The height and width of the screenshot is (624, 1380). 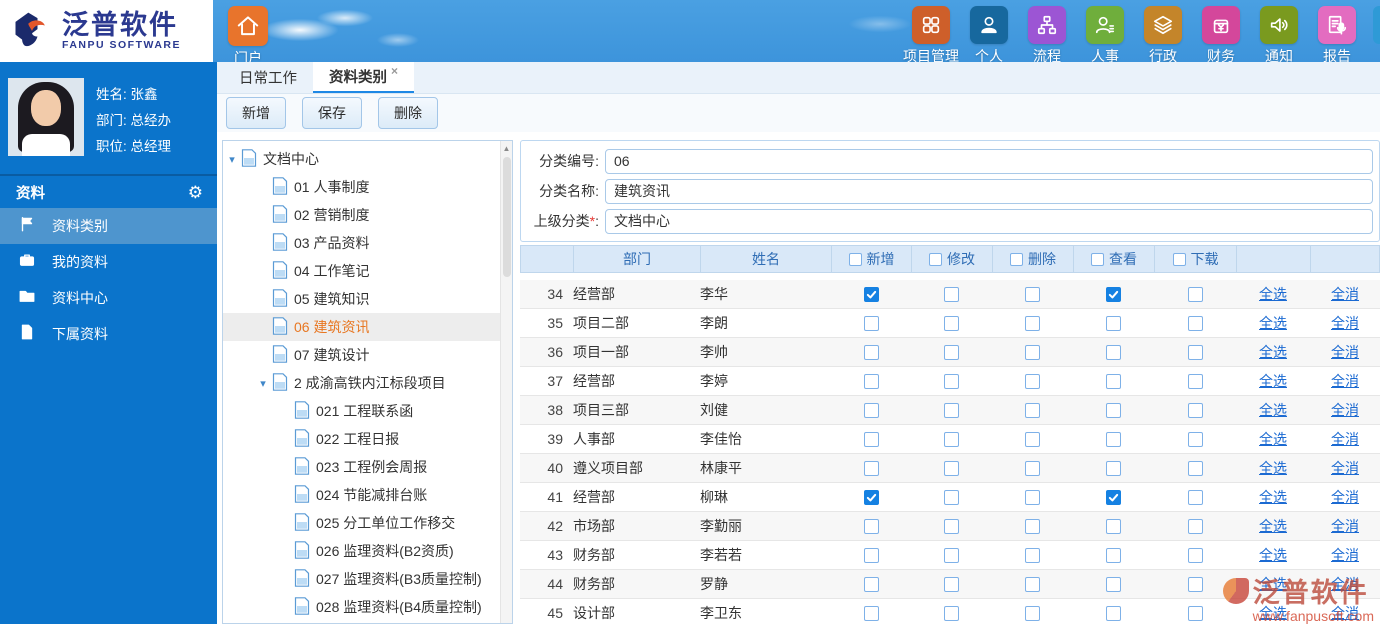 What do you see at coordinates (108, 226) in the screenshot?
I see `sidebar-item-flag: 资料类别` at bounding box center [108, 226].